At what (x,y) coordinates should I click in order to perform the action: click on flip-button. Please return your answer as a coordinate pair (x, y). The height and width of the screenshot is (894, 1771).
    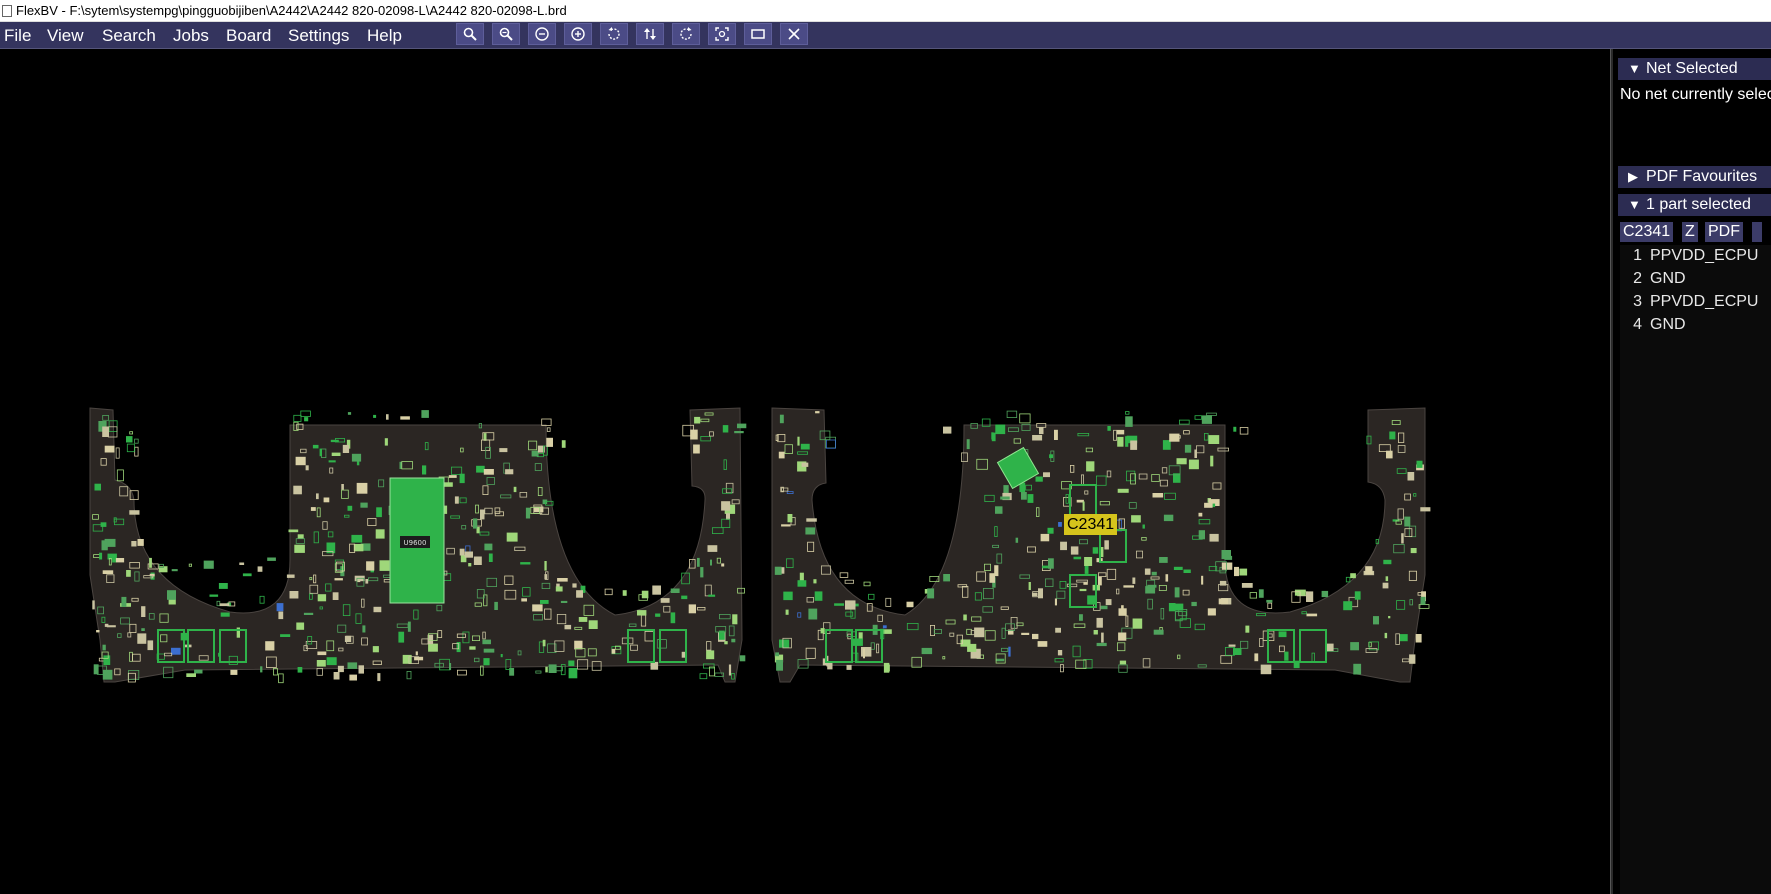
    Looking at the image, I should click on (650, 34).